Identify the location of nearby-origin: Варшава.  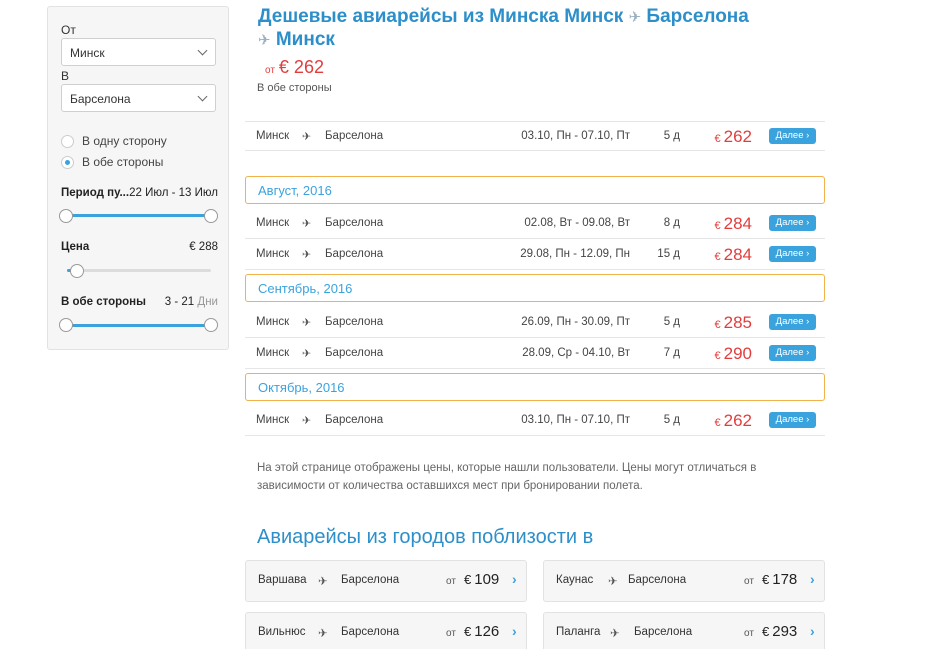
(282, 580).